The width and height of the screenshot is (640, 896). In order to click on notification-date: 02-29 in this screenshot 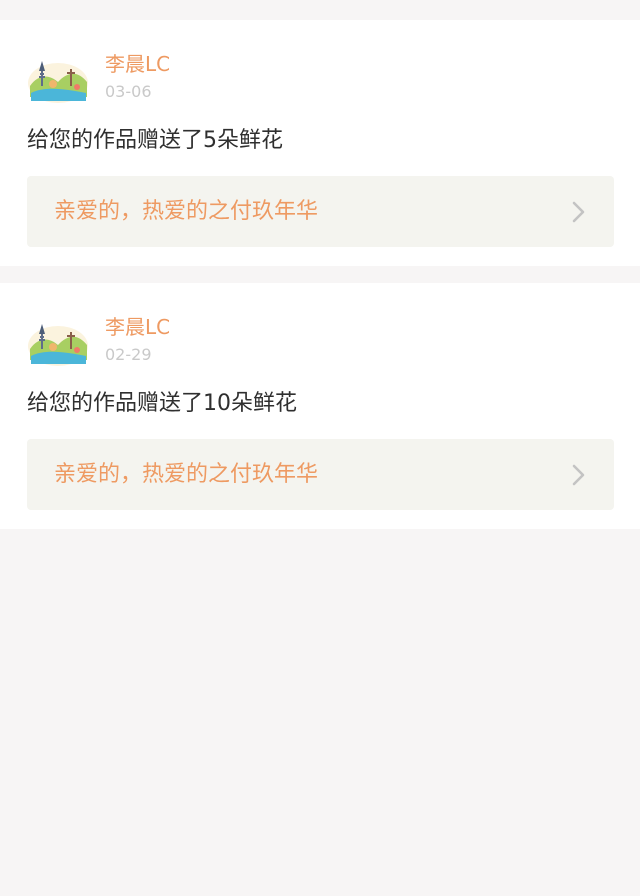, I will do `click(128, 354)`.